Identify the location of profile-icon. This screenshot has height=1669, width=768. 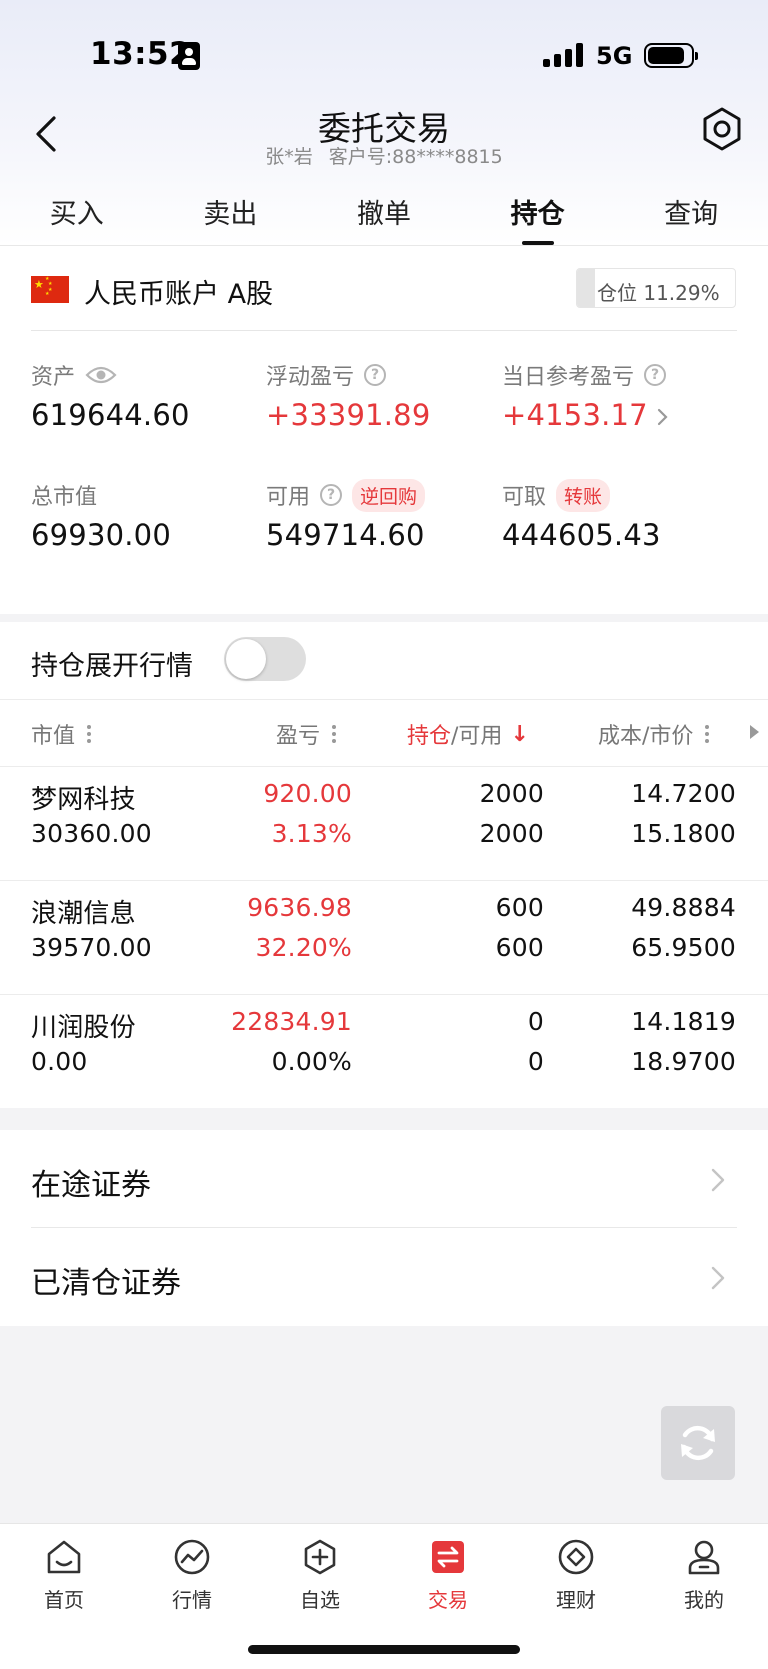
(704, 1557).